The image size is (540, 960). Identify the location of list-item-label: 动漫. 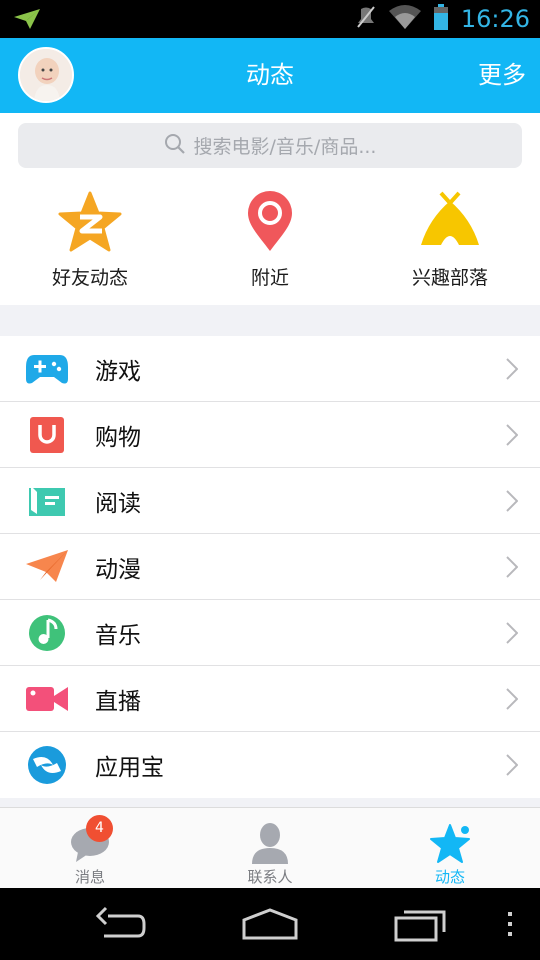
(118, 569).